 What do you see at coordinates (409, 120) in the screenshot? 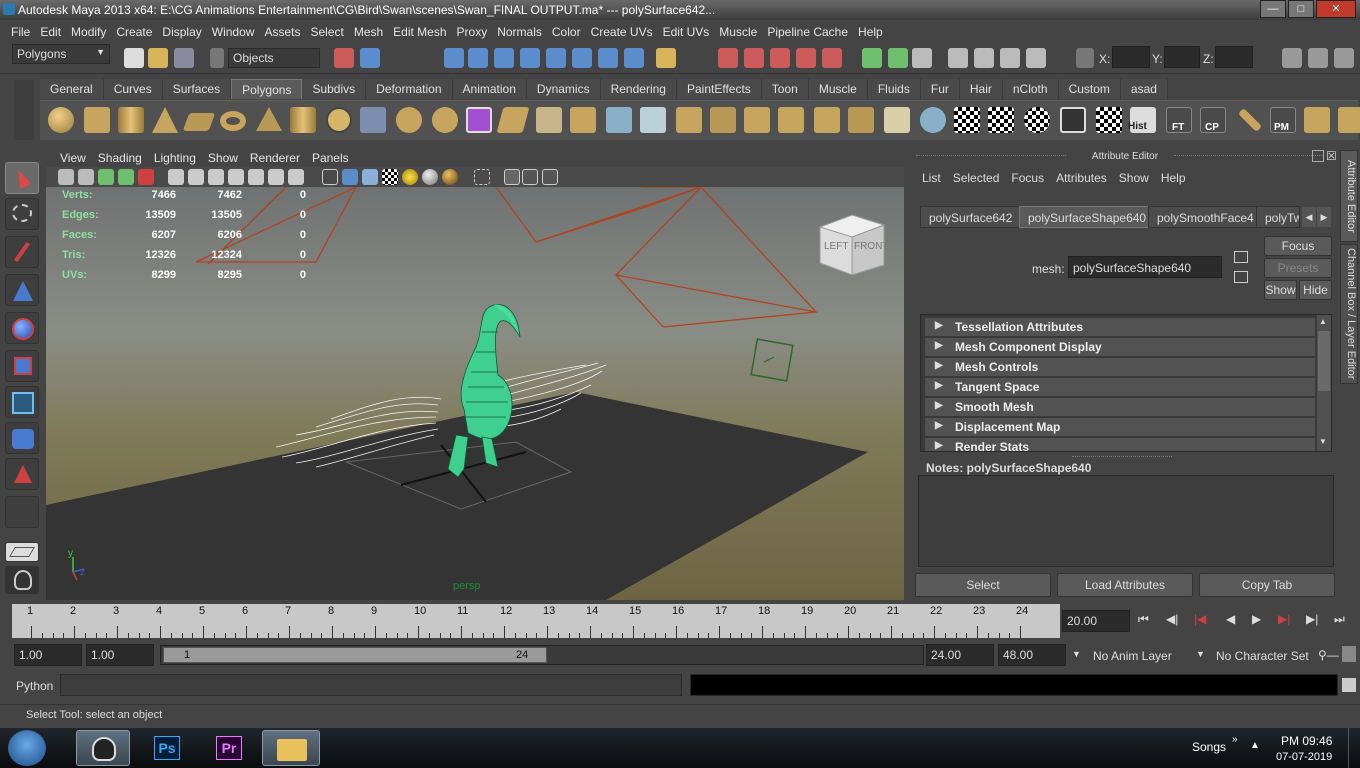
I see `separate-icon` at bounding box center [409, 120].